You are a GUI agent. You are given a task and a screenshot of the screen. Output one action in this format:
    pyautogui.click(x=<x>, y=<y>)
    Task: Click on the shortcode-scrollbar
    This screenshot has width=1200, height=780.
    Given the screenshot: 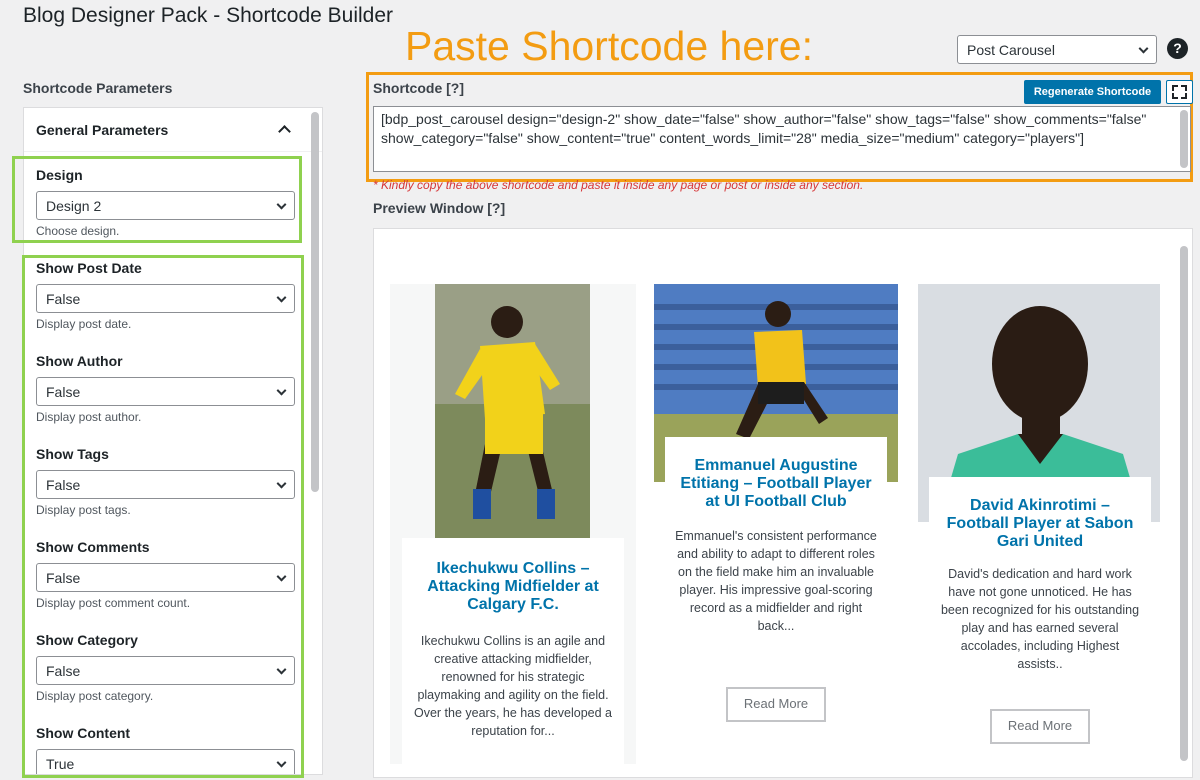 What is the action you would take?
    pyautogui.click(x=1184, y=139)
    